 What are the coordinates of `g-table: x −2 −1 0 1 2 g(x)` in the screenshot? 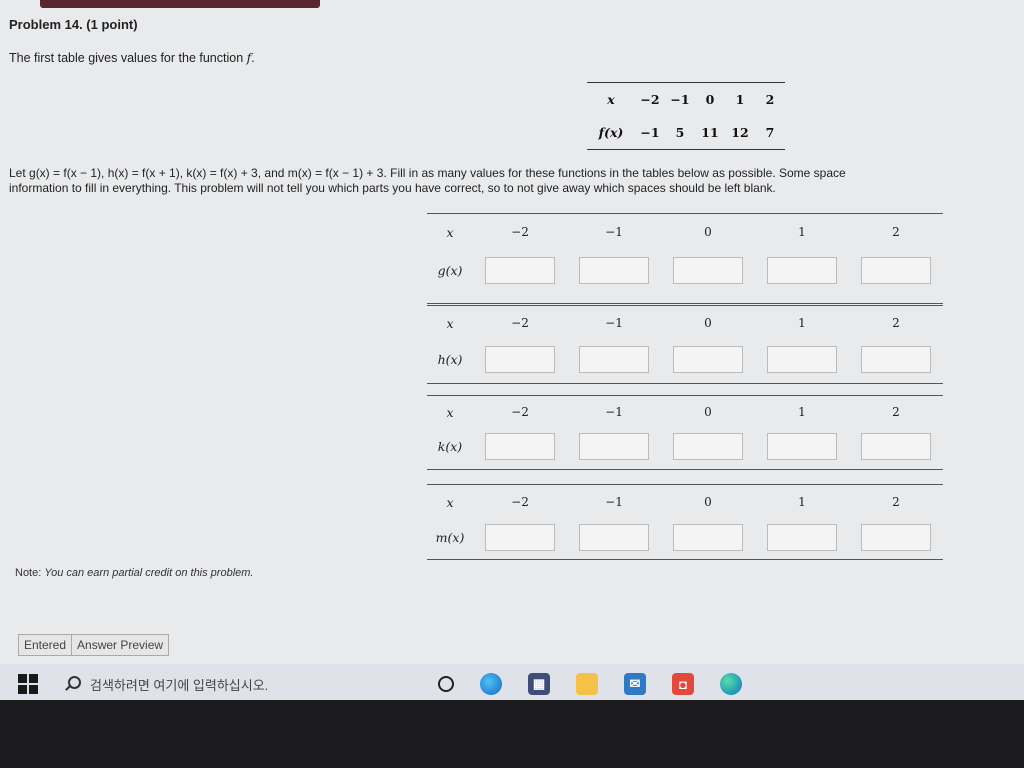 It's located at (685, 258).